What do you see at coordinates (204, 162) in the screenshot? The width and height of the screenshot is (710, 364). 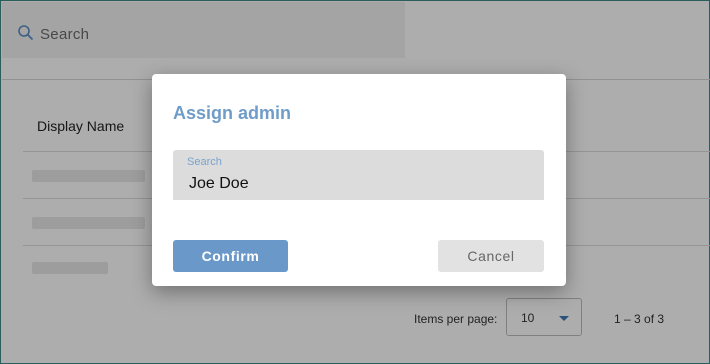 I see `field-label: Search` at bounding box center [204, 162].